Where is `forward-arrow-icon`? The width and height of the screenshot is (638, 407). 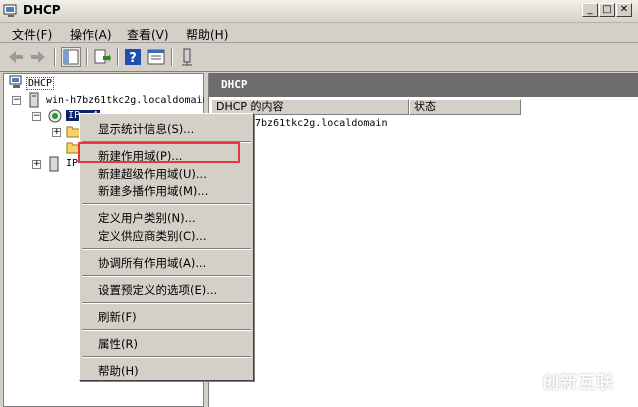 forward-arrow-icon is located at coordinates (38, 57).